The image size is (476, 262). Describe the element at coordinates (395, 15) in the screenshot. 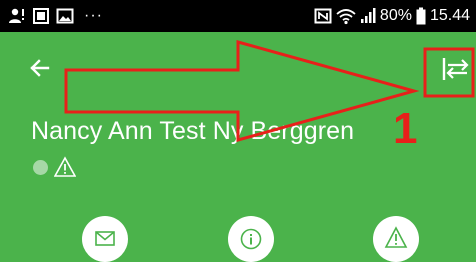

I see `battery-percentage: 80%` at that location.